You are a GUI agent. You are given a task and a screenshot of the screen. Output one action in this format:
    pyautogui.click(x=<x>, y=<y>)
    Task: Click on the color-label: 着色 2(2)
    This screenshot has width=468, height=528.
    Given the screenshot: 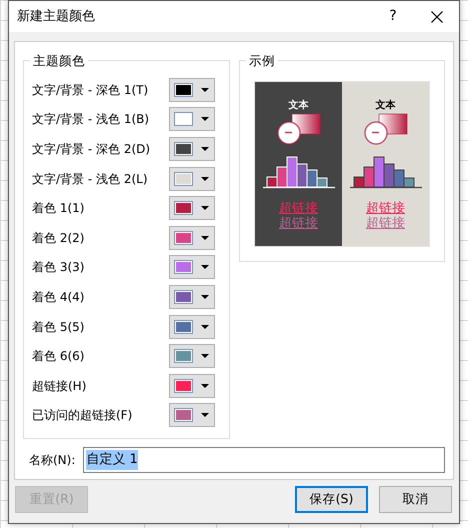 What is the action you would take?
    pyautogui.click(x=58, y=238)
    